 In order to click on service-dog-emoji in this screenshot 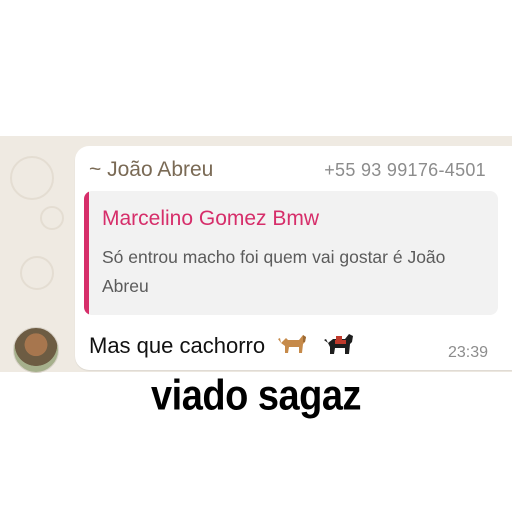, I will do `click(339, 344)`.